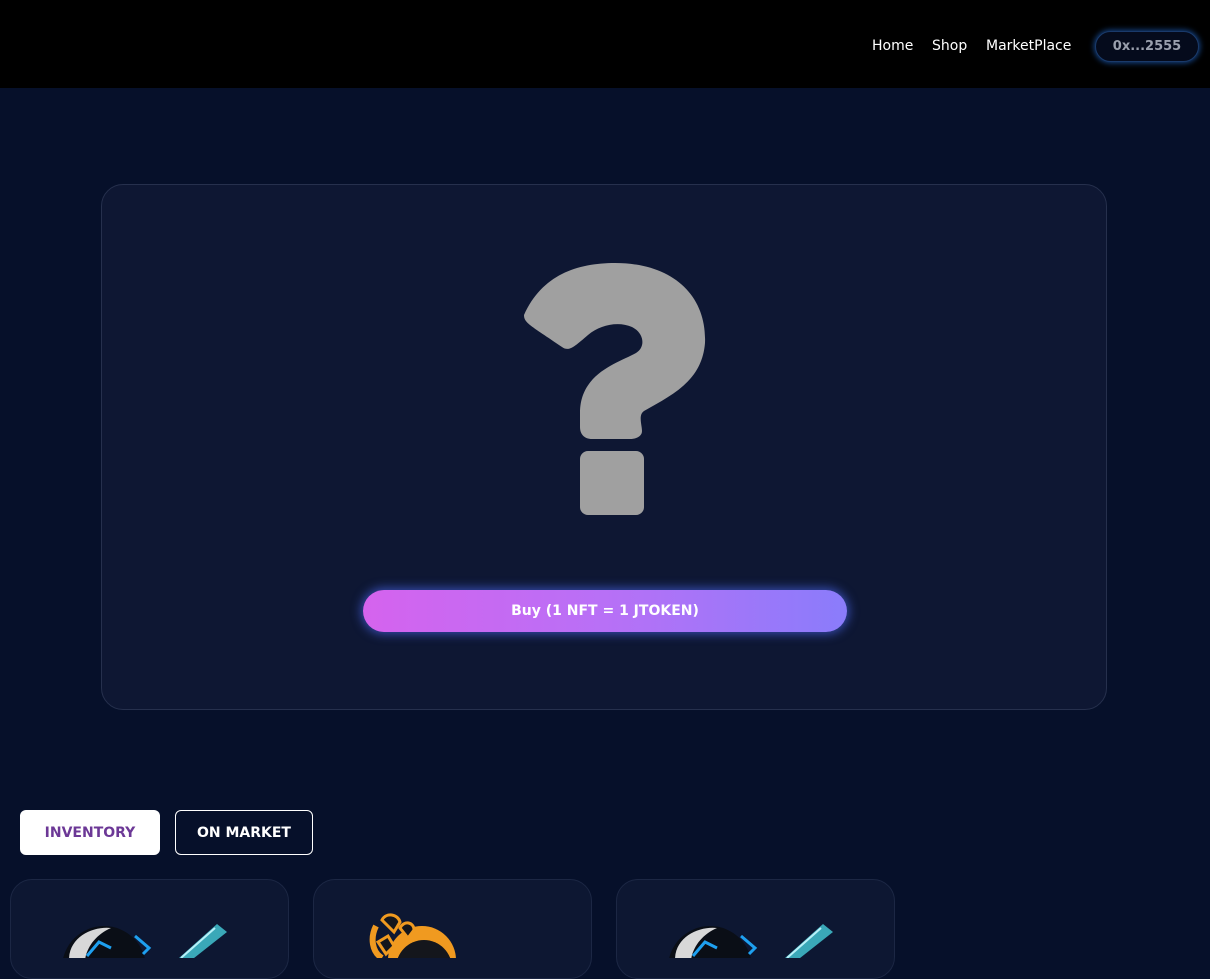  I want to click on wallet-address-button: 0x...2555, so click(1147, 46).